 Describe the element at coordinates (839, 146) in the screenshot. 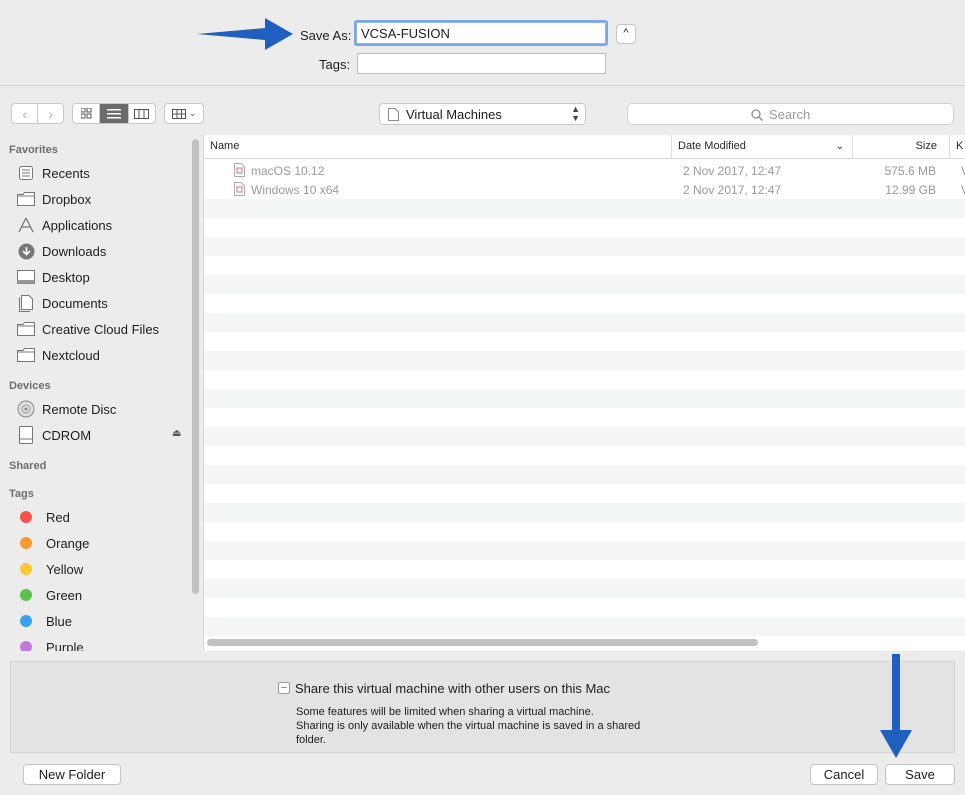

I see `sort-chevron-down-icon: ⌄` at that location.